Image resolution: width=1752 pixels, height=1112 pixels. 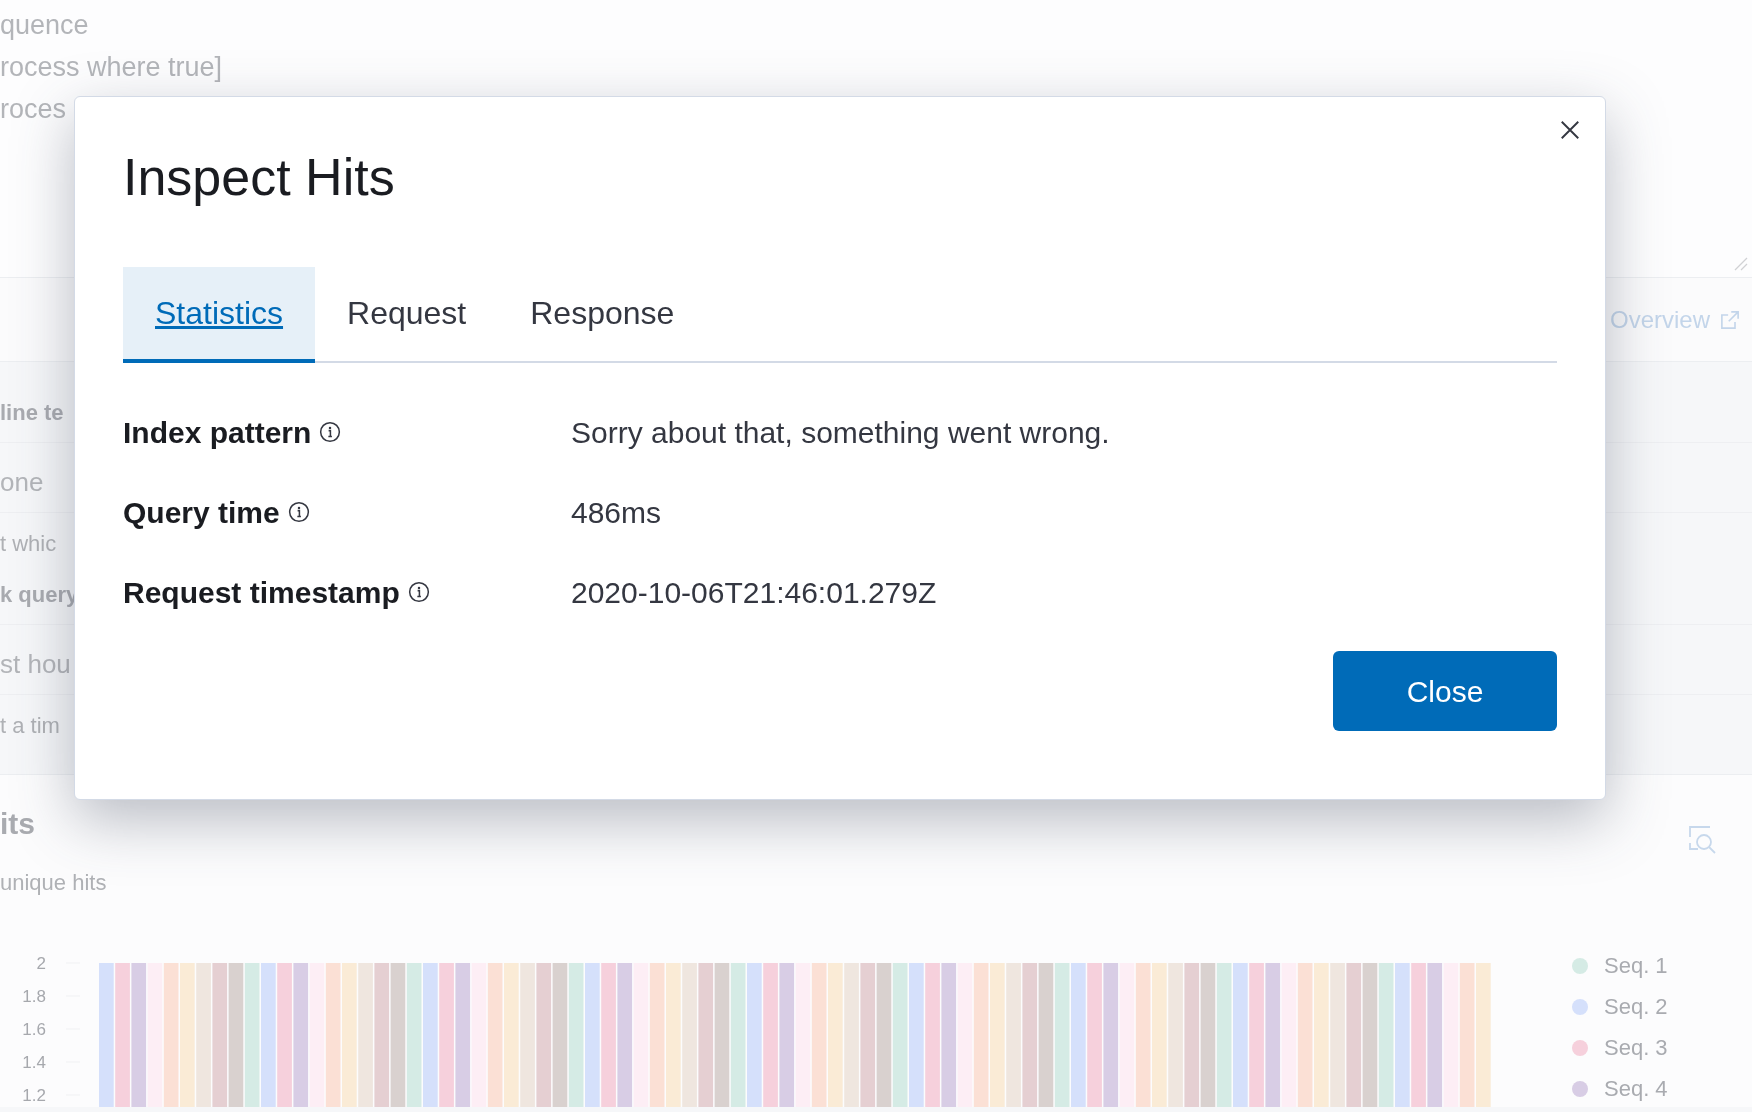 What do you see at coordinates (407, 315) in the screenshot?
I see `tab: Request` at bounding box center [407, 315].